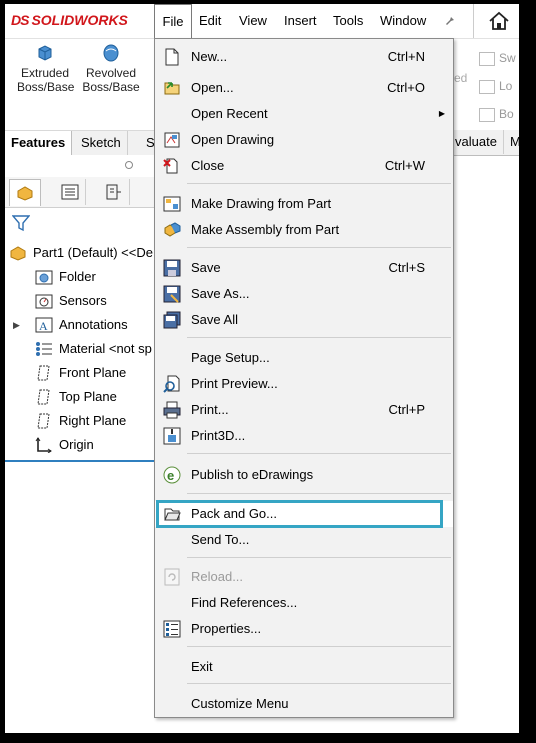  I want to click on tree-item-material: Material <not sp, so click(79, 349).